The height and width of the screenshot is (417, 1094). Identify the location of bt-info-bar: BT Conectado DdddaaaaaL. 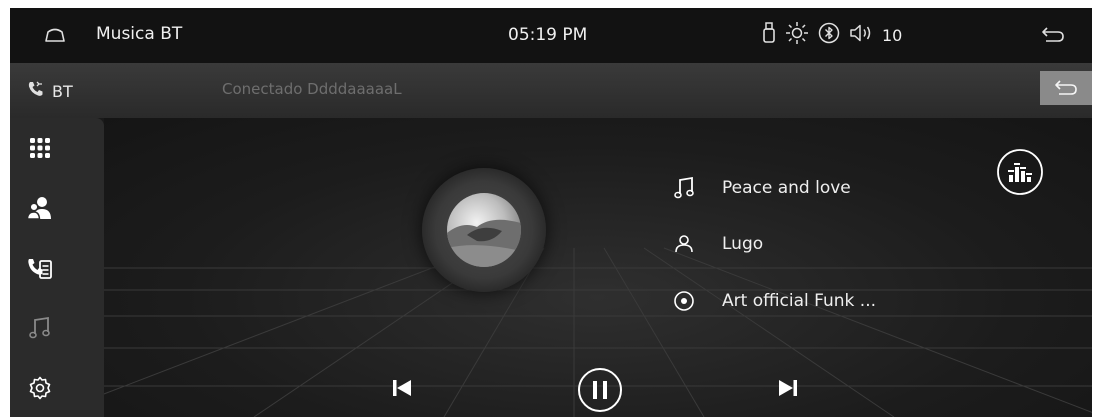
(551, 90).